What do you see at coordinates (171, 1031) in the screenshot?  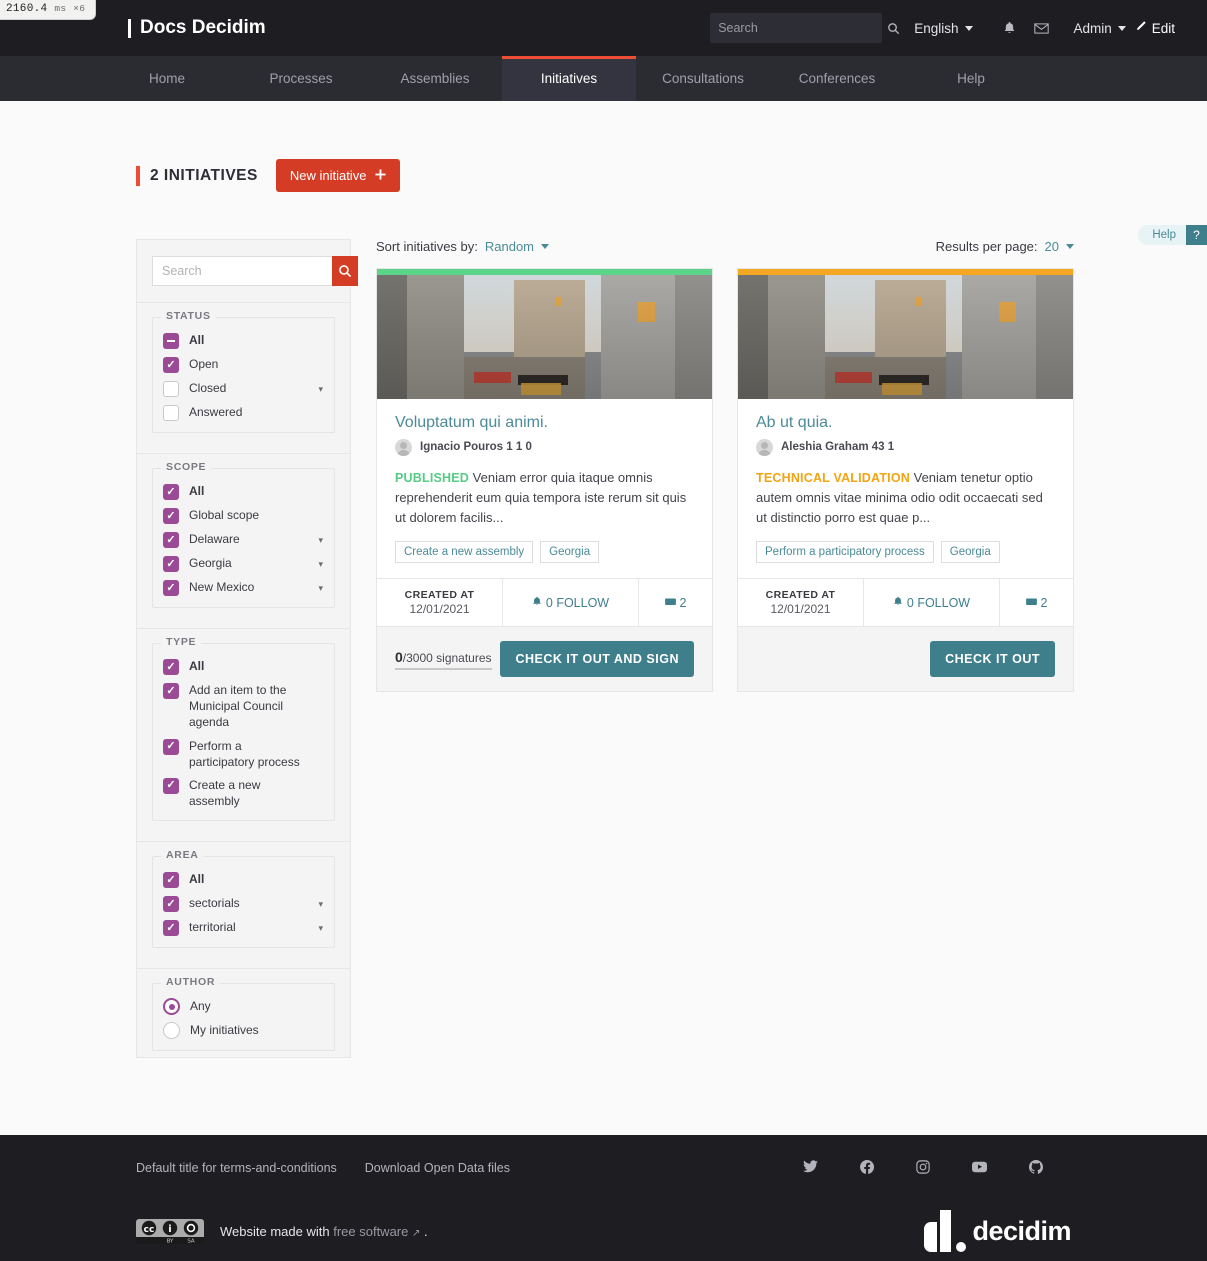 I see `radio-unselected-icon` at bounding box center [171, 1031].